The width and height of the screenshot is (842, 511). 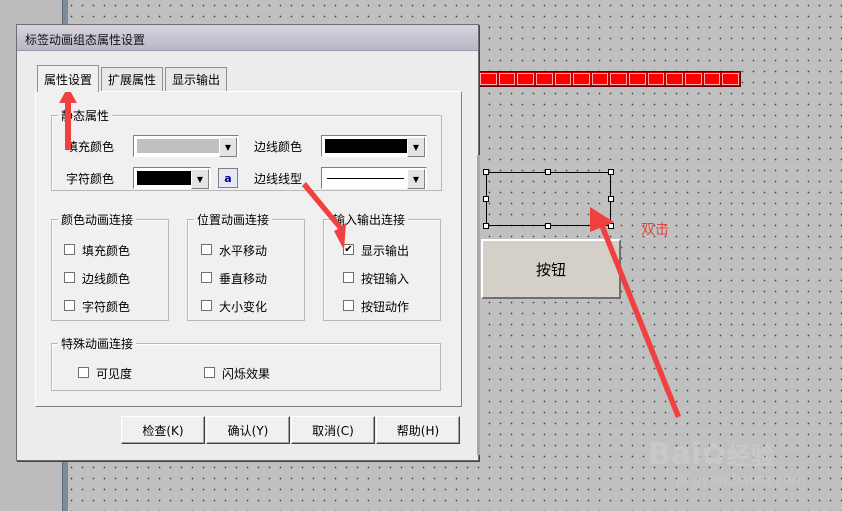 What do you see at coordinates (385, 251) in the screenshot?
I see `checkbox-label: 显示输出` at bounding box center [385, 251].